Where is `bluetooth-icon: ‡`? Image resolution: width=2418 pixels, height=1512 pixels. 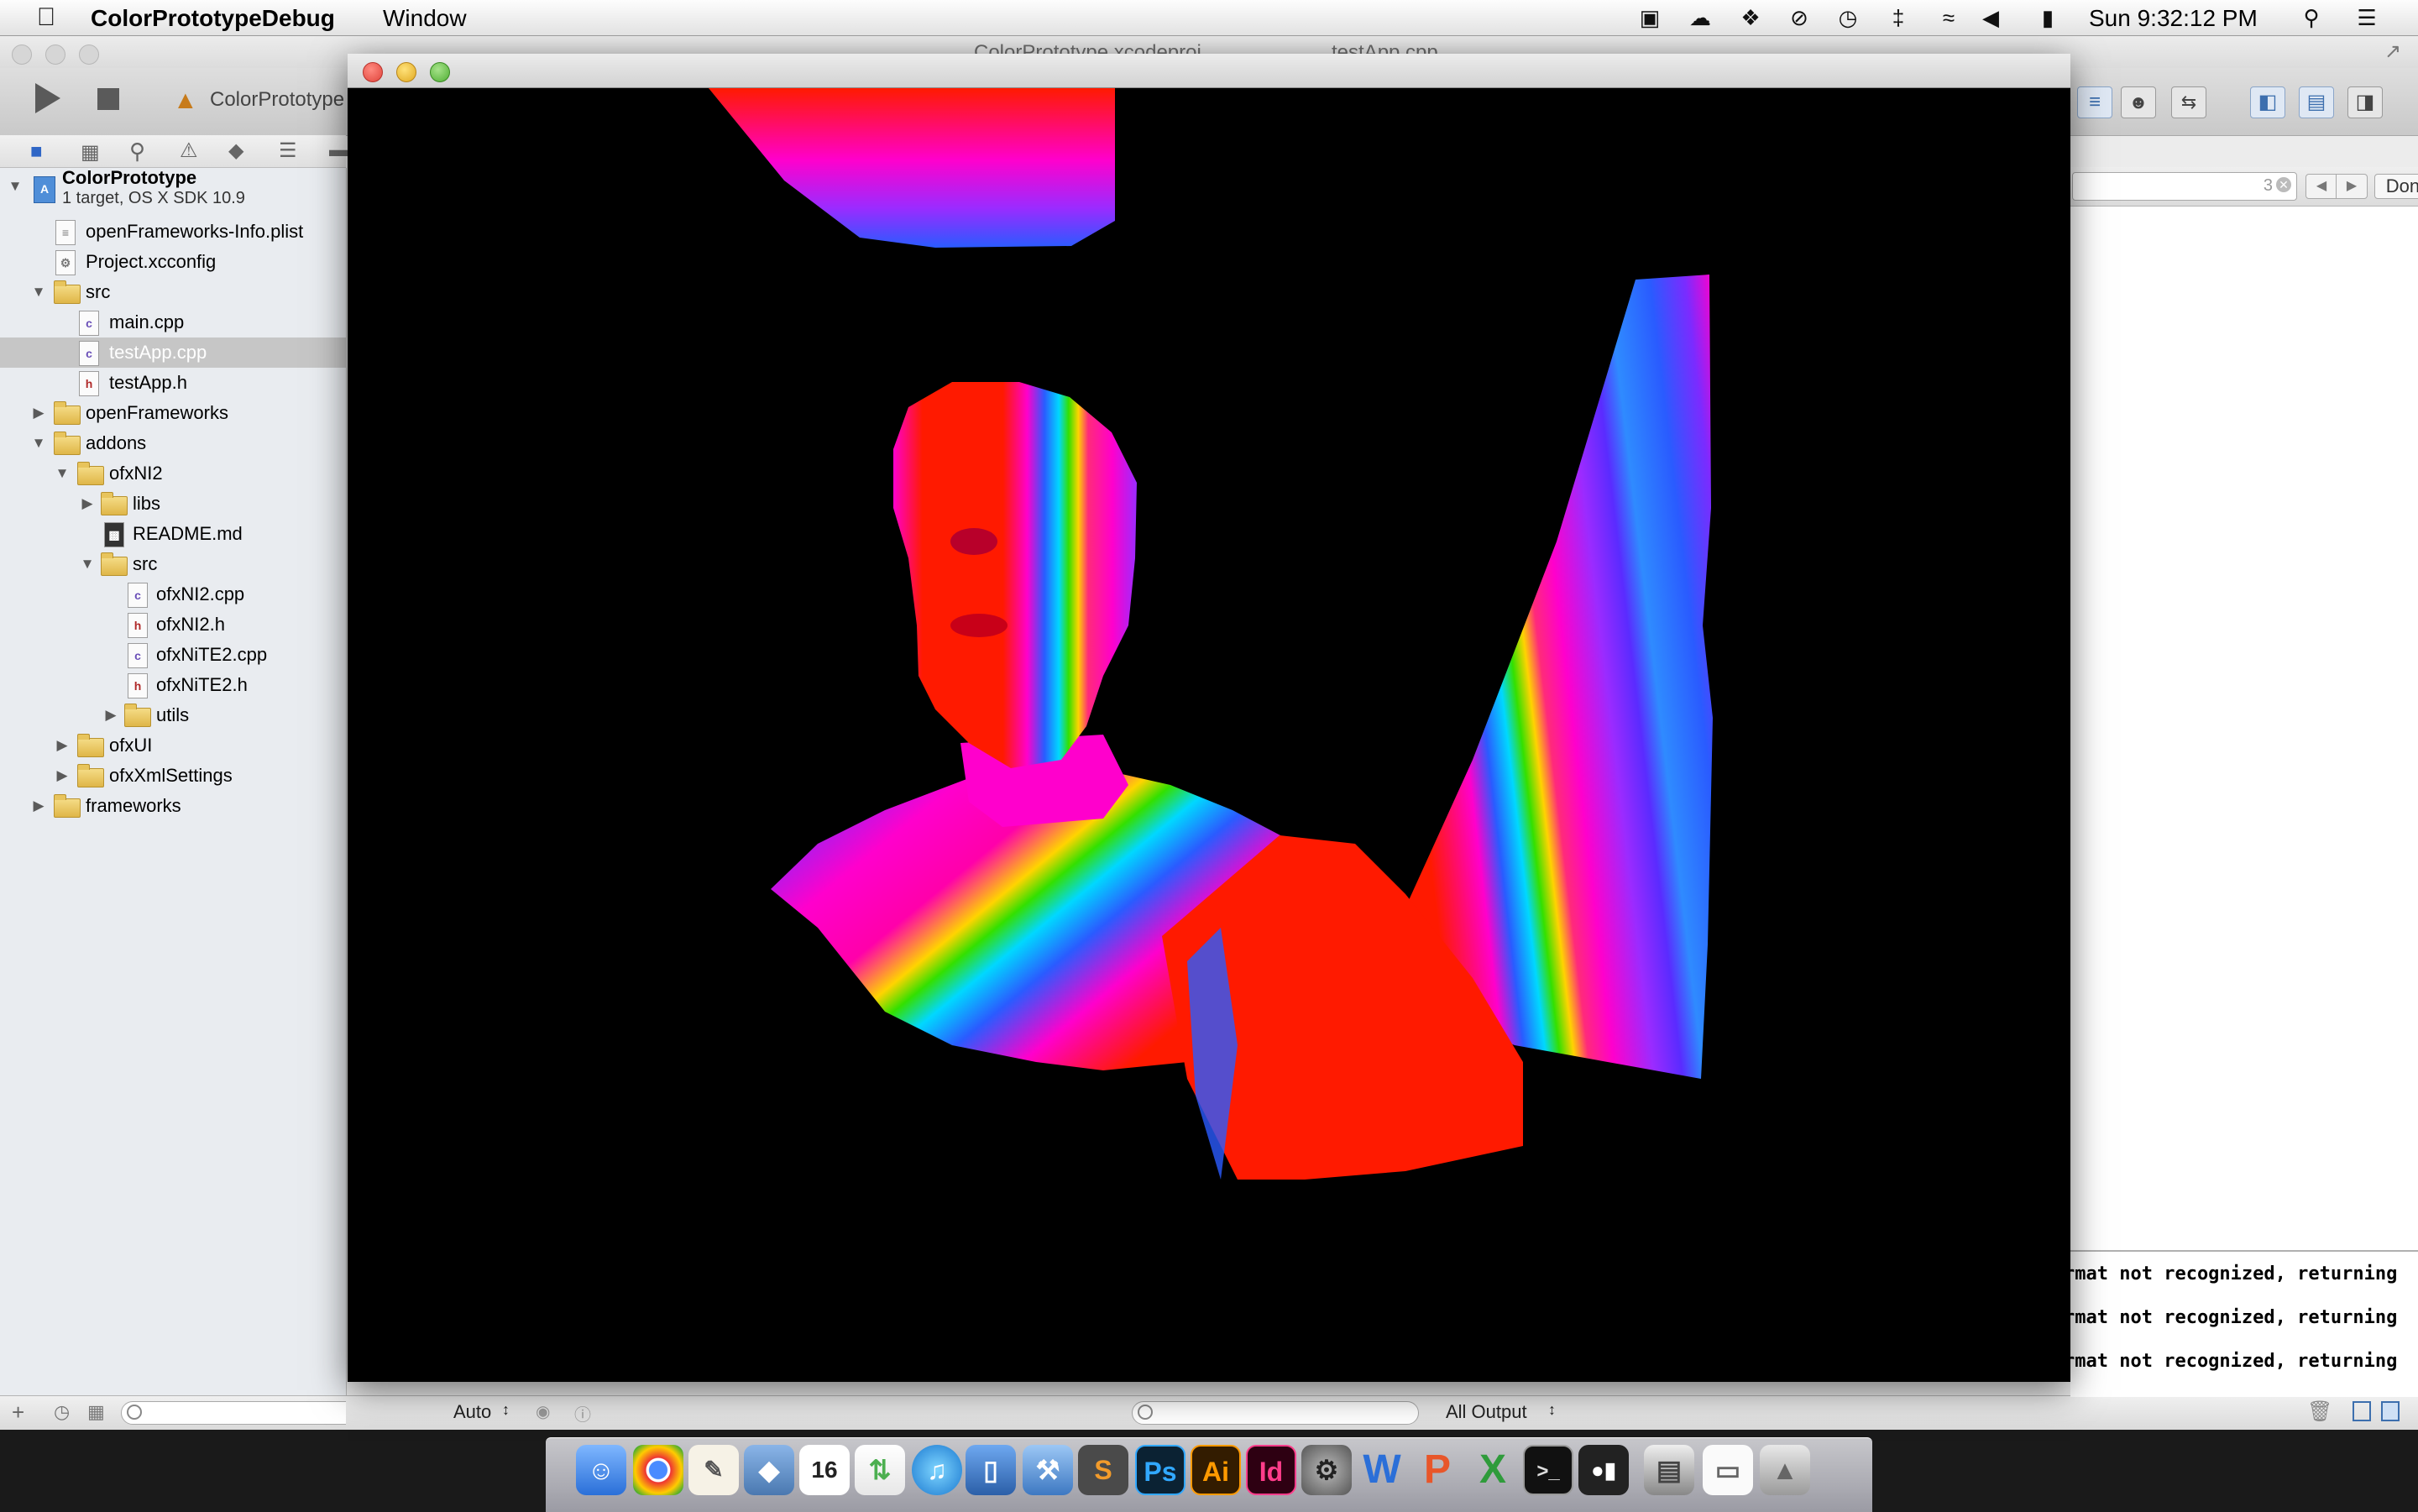 bluetooth-icon: ‡ is located at coordinates (1898, 18).